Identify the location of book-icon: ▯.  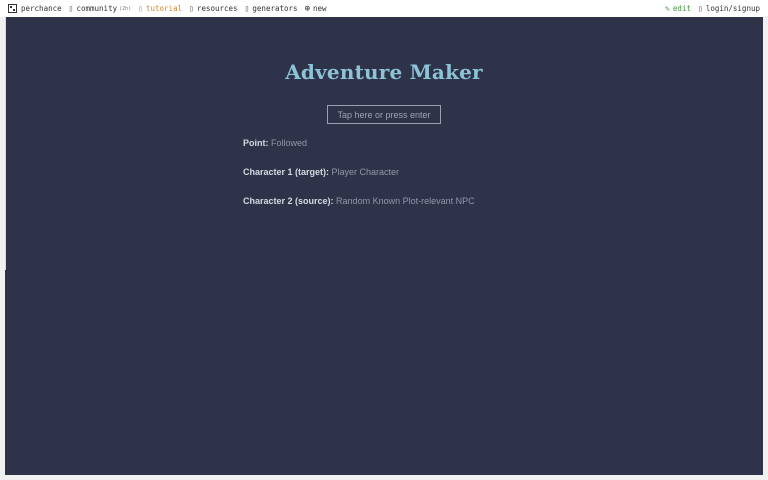
(140, 8).